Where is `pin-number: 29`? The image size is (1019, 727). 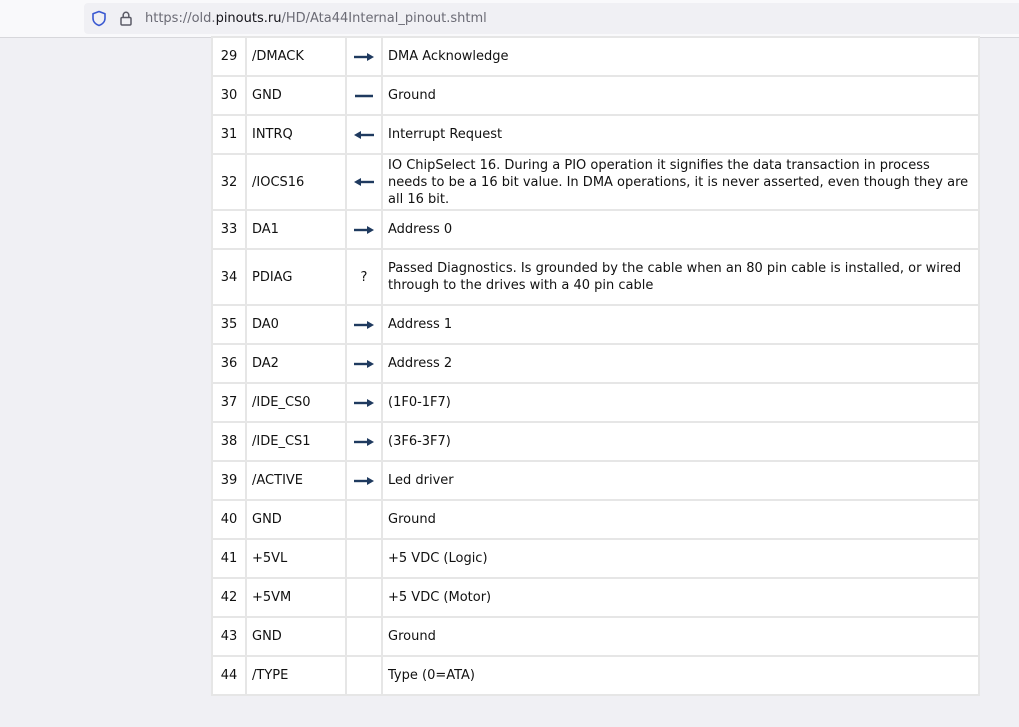
pin-number: 29 is located at coordinates (229, 56).